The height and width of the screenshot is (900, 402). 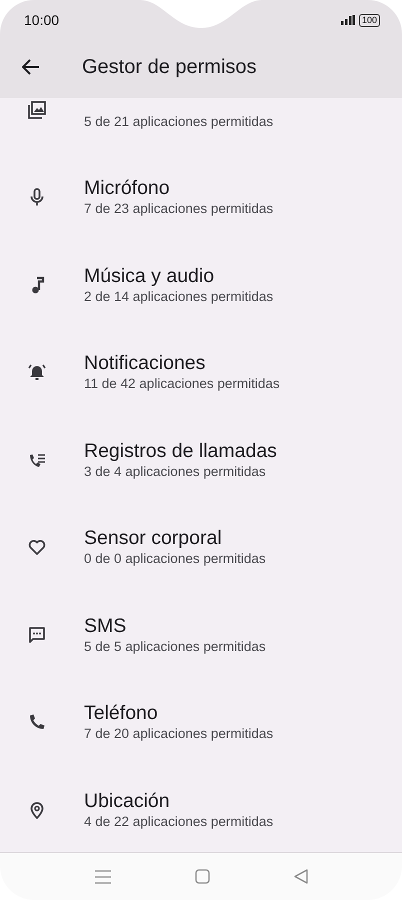 What do you see at coordinates (169, 67) in the screenshot?
I see `page-title: Gestor de permisos` at bounding box center [169, 67].